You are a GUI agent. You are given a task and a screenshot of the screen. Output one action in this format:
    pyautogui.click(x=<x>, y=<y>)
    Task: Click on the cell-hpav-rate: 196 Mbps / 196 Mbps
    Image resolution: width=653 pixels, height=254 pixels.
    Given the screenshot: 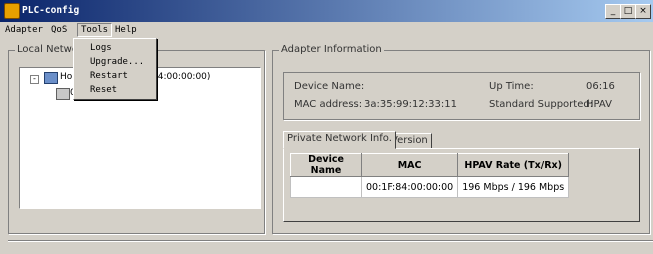 What is the action you would take?
    pyautogui.click(x=513, y=187)
    